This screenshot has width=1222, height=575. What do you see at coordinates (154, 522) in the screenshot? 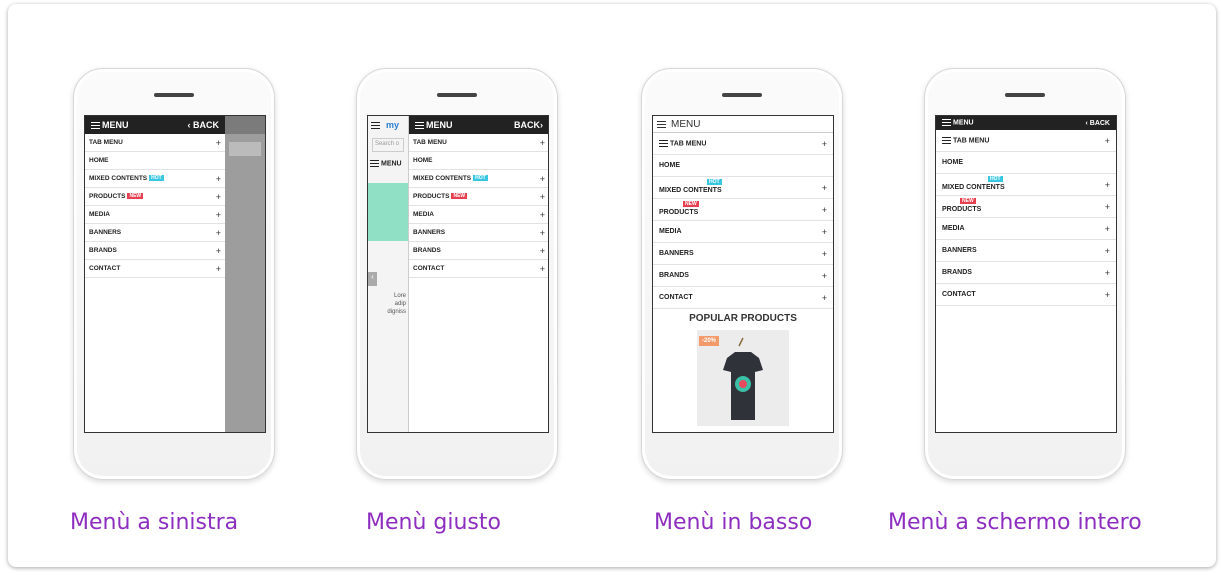
I see `caption-left-menu: Menù a sinistra` at bounding box center [154, 522].